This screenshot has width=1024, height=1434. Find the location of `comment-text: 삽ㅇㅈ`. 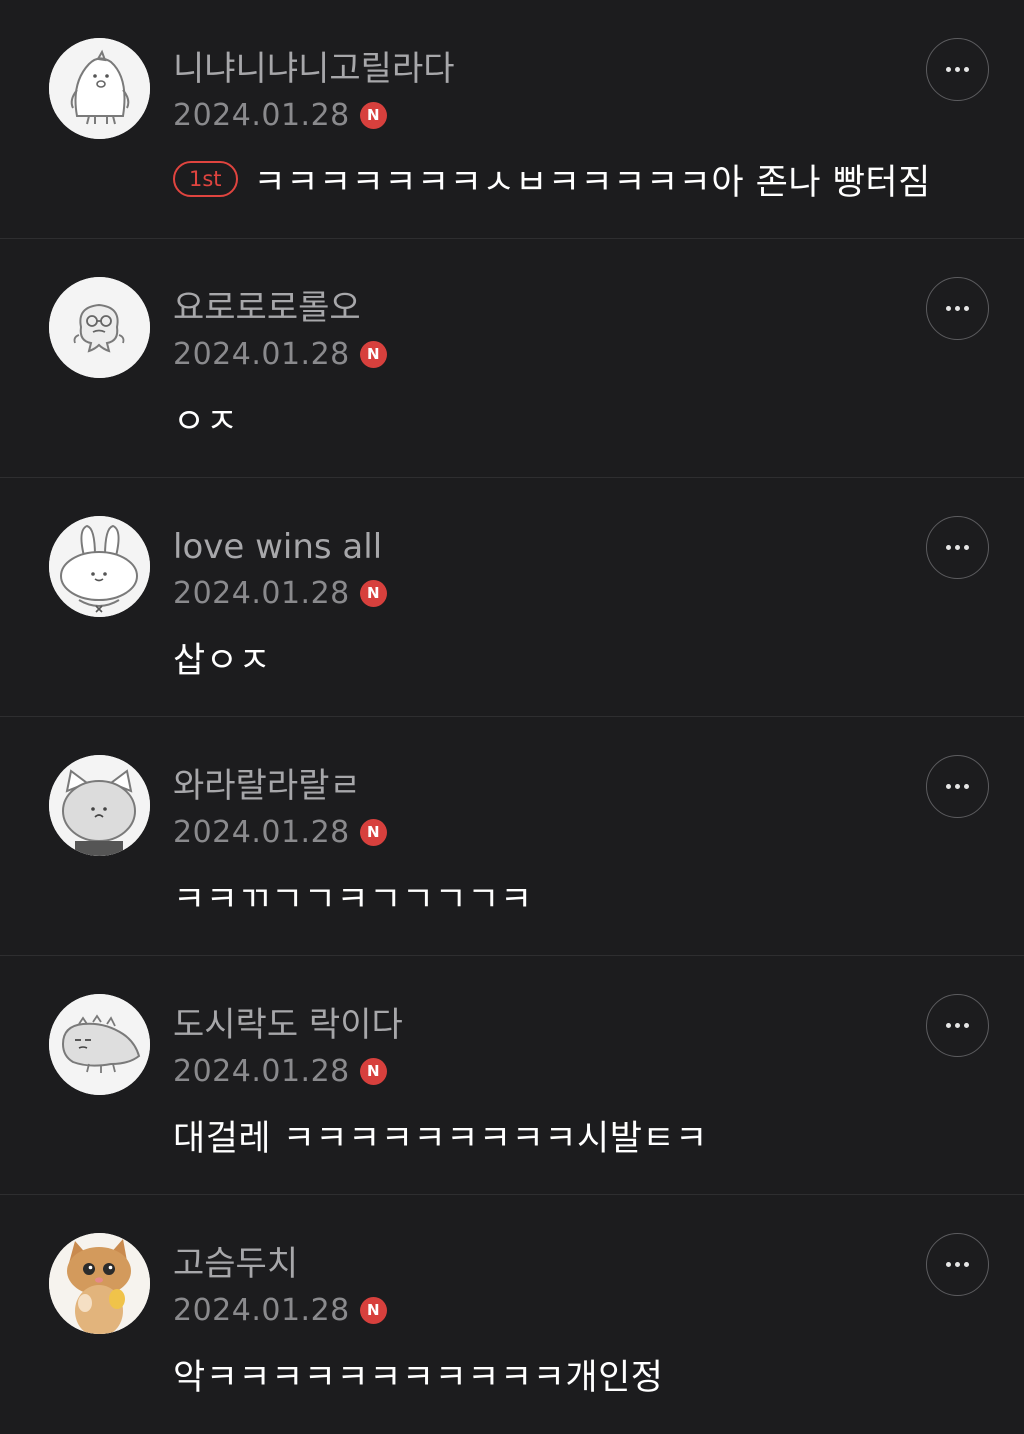

comment-text: 삽ㅇㅈ is located at coordinates (222, 660).